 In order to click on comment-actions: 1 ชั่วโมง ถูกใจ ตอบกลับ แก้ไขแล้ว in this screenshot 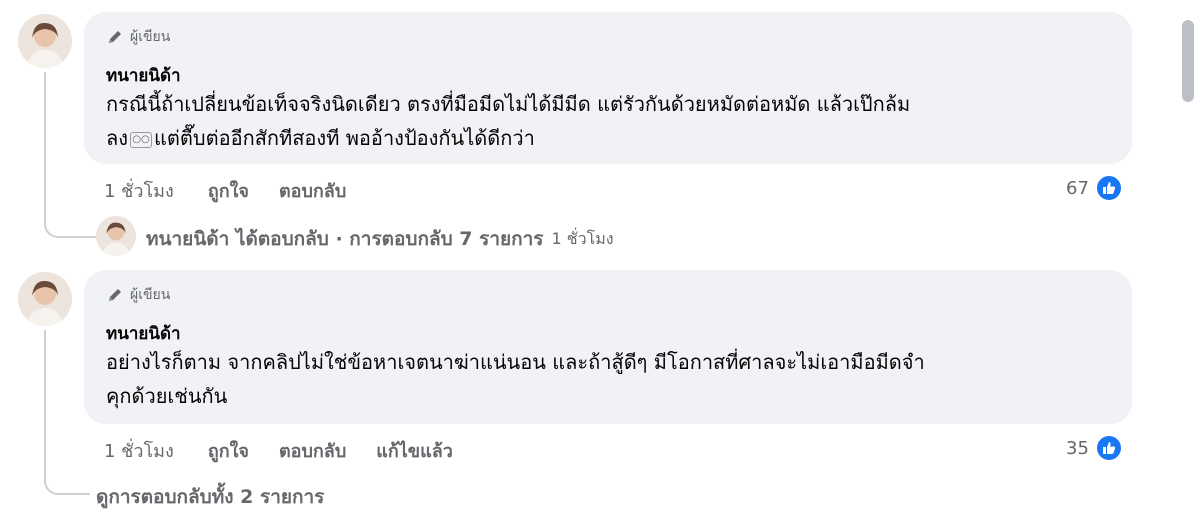, I will do `click(293, 450)`.